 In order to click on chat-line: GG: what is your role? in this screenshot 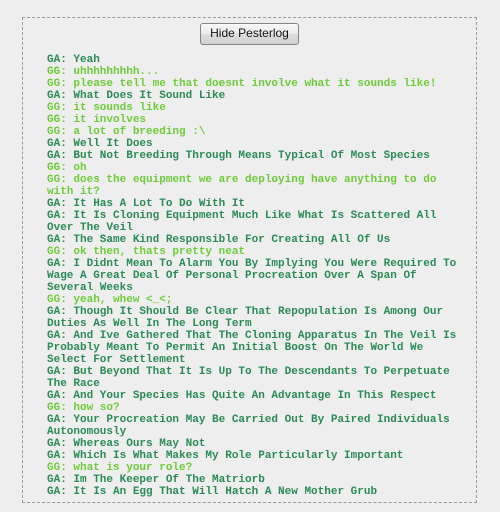, I will do `click(120, 468)`.